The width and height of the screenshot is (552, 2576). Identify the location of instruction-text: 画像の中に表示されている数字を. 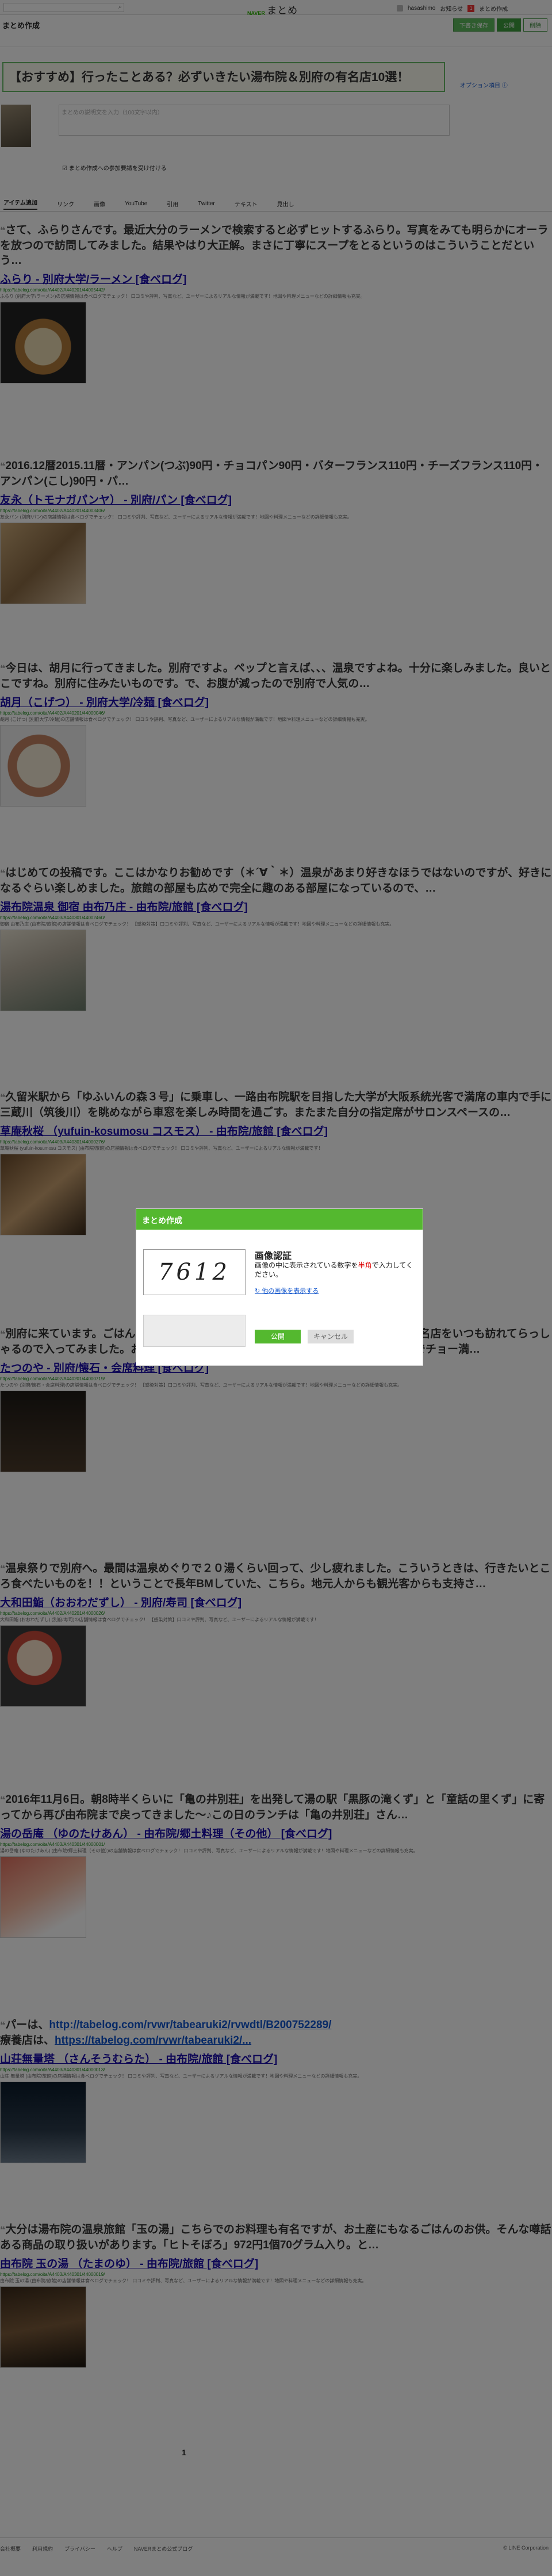
(306, 1265).